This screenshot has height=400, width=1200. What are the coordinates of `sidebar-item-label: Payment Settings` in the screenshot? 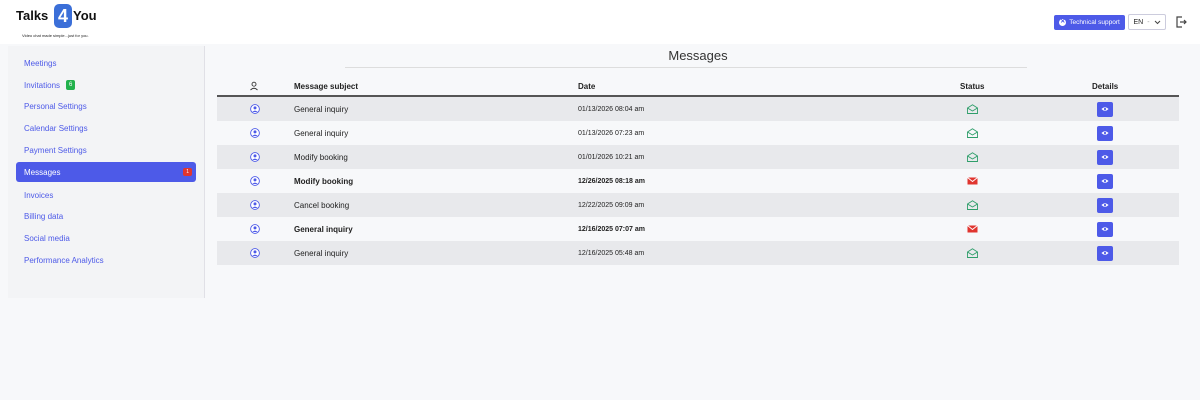 It's located at (55, 150).